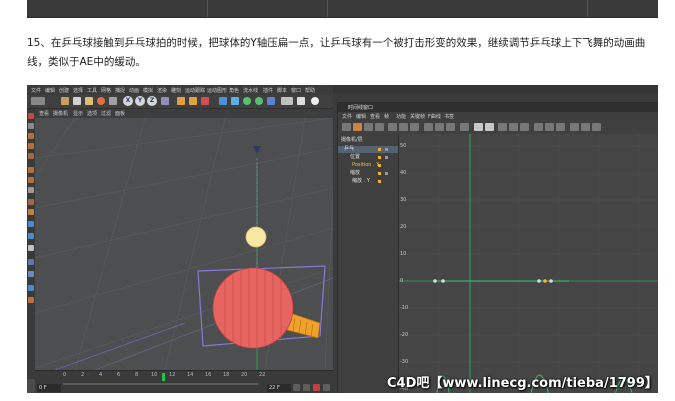 This screenshot has width=675, height=401. What do you see at coordinates (306, 387) in the screenshot?
I see `stop-button-icon` at bounding box center [306, 387].